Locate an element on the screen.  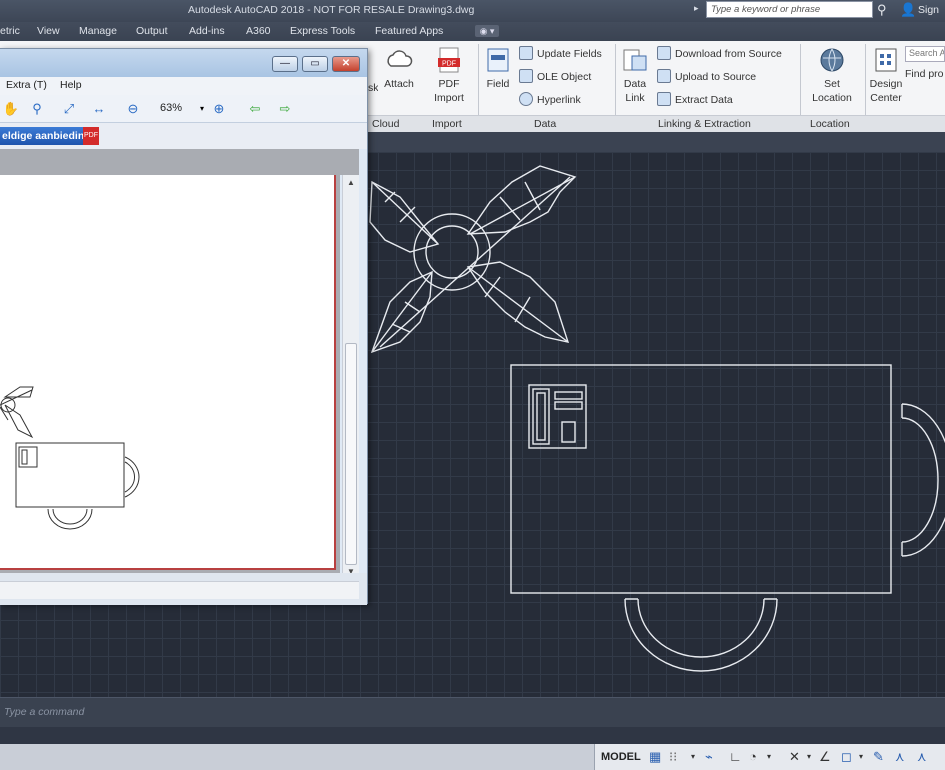
tab-add-ins: Add-ins is located at coordinates (207, 31).